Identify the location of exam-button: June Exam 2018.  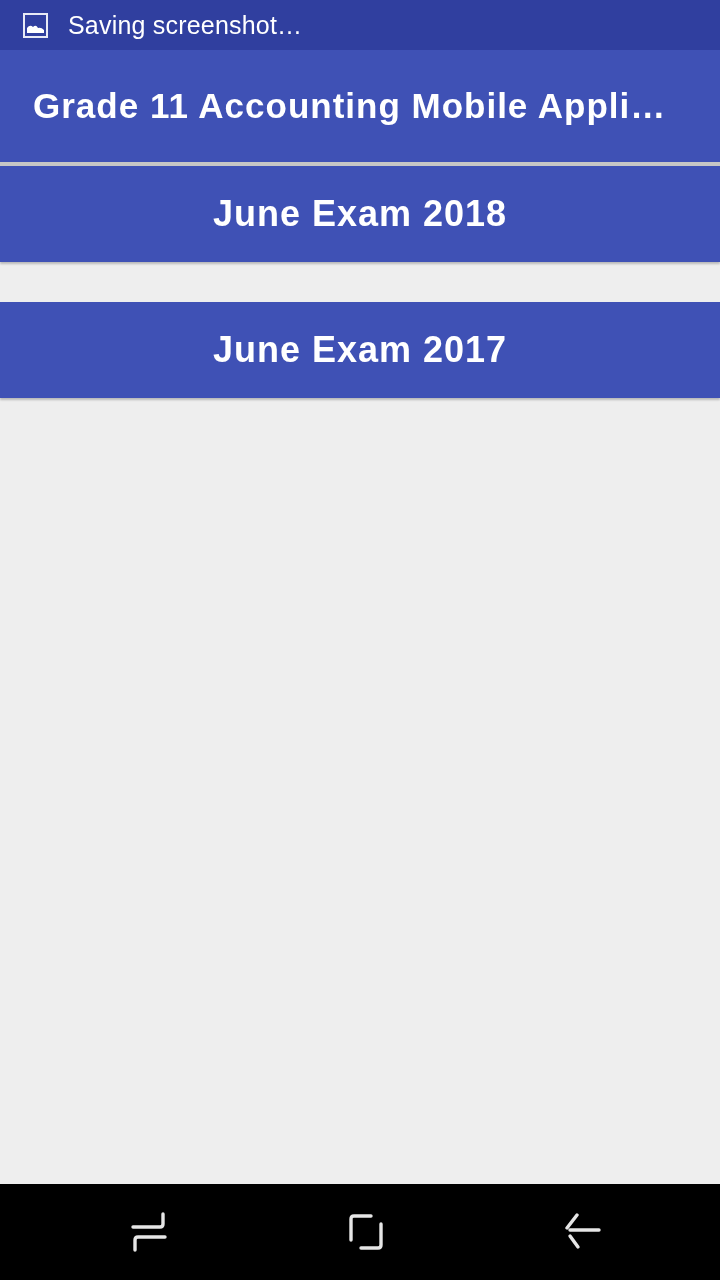
(360, 214).